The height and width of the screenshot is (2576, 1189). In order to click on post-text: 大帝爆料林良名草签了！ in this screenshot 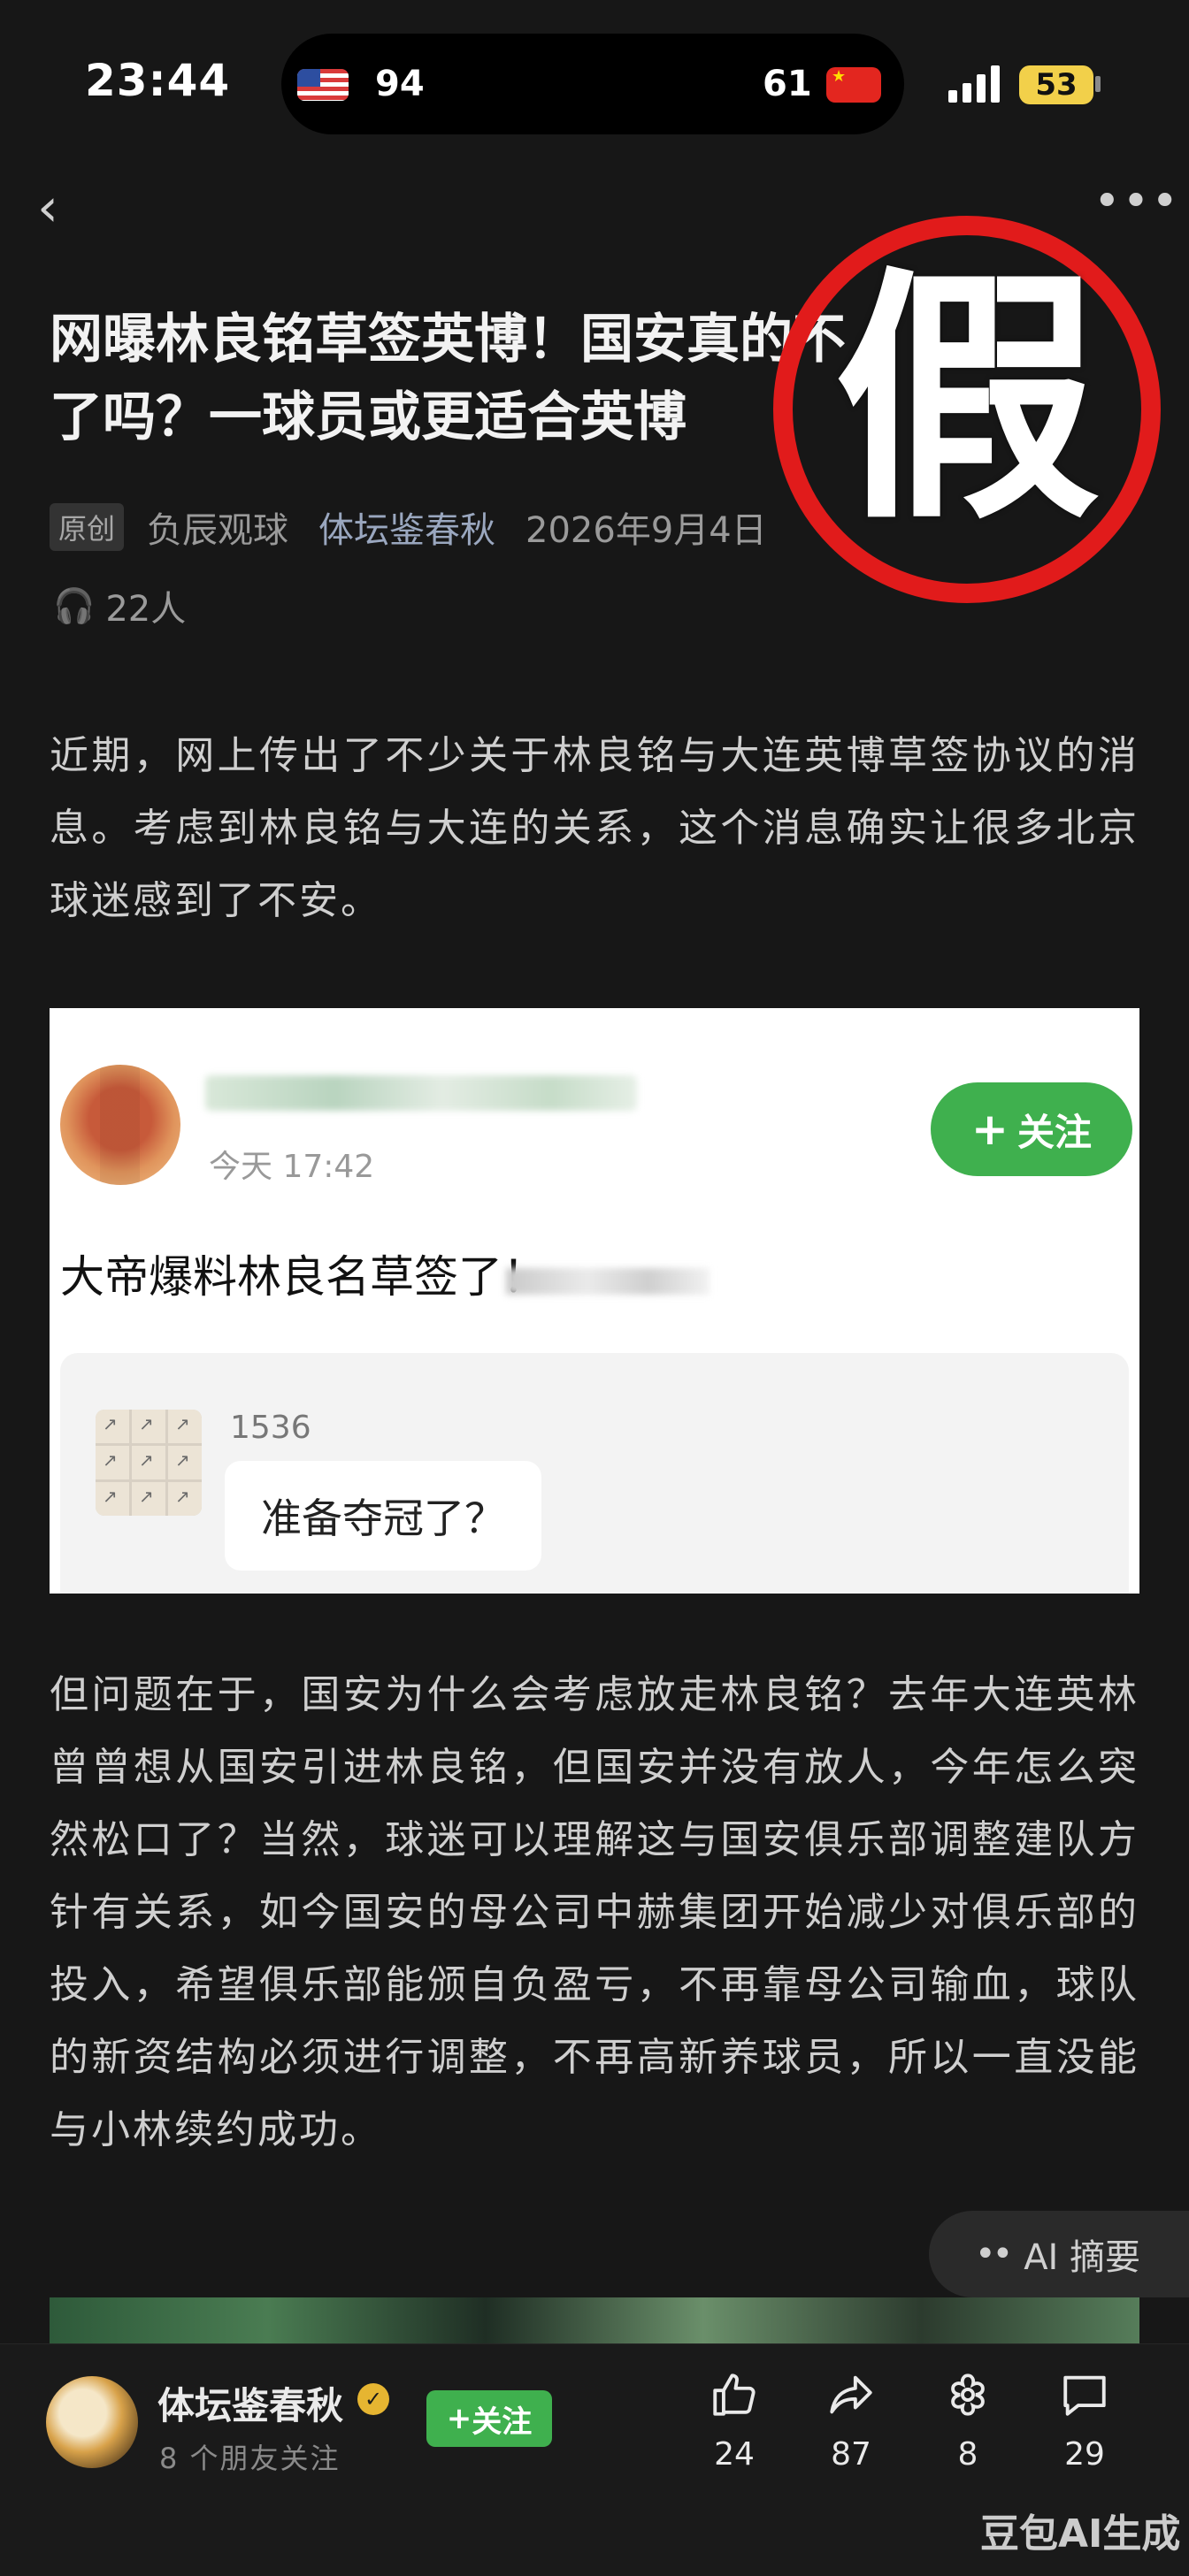, I will do `click(303, 1277)`.